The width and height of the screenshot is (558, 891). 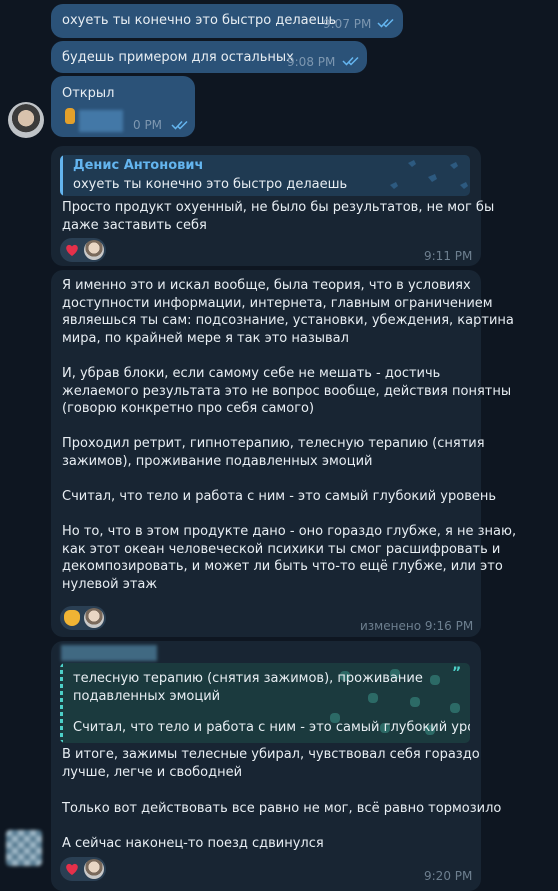 What do you see at coordinates (110, 584) in the screenshot?
I see `message-line: нулевой этаж` at bounding box center [110, 584].